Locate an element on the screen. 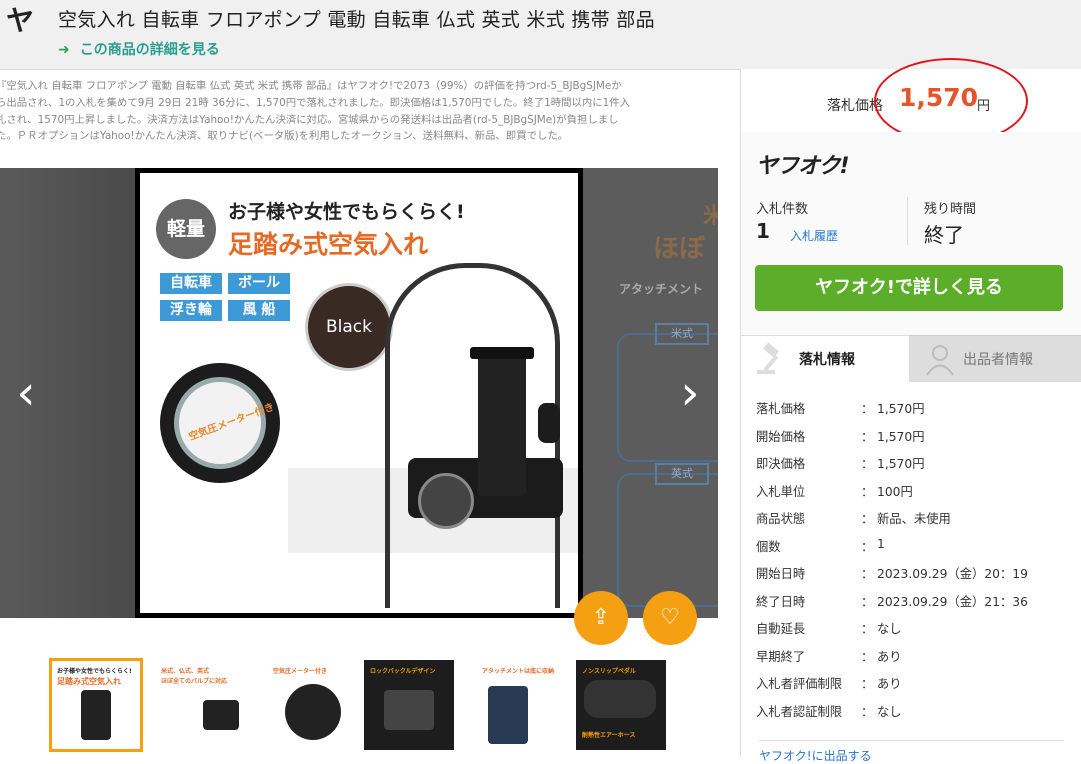  arrow-right-icon: ➜ is located at coordinates (64, 50).